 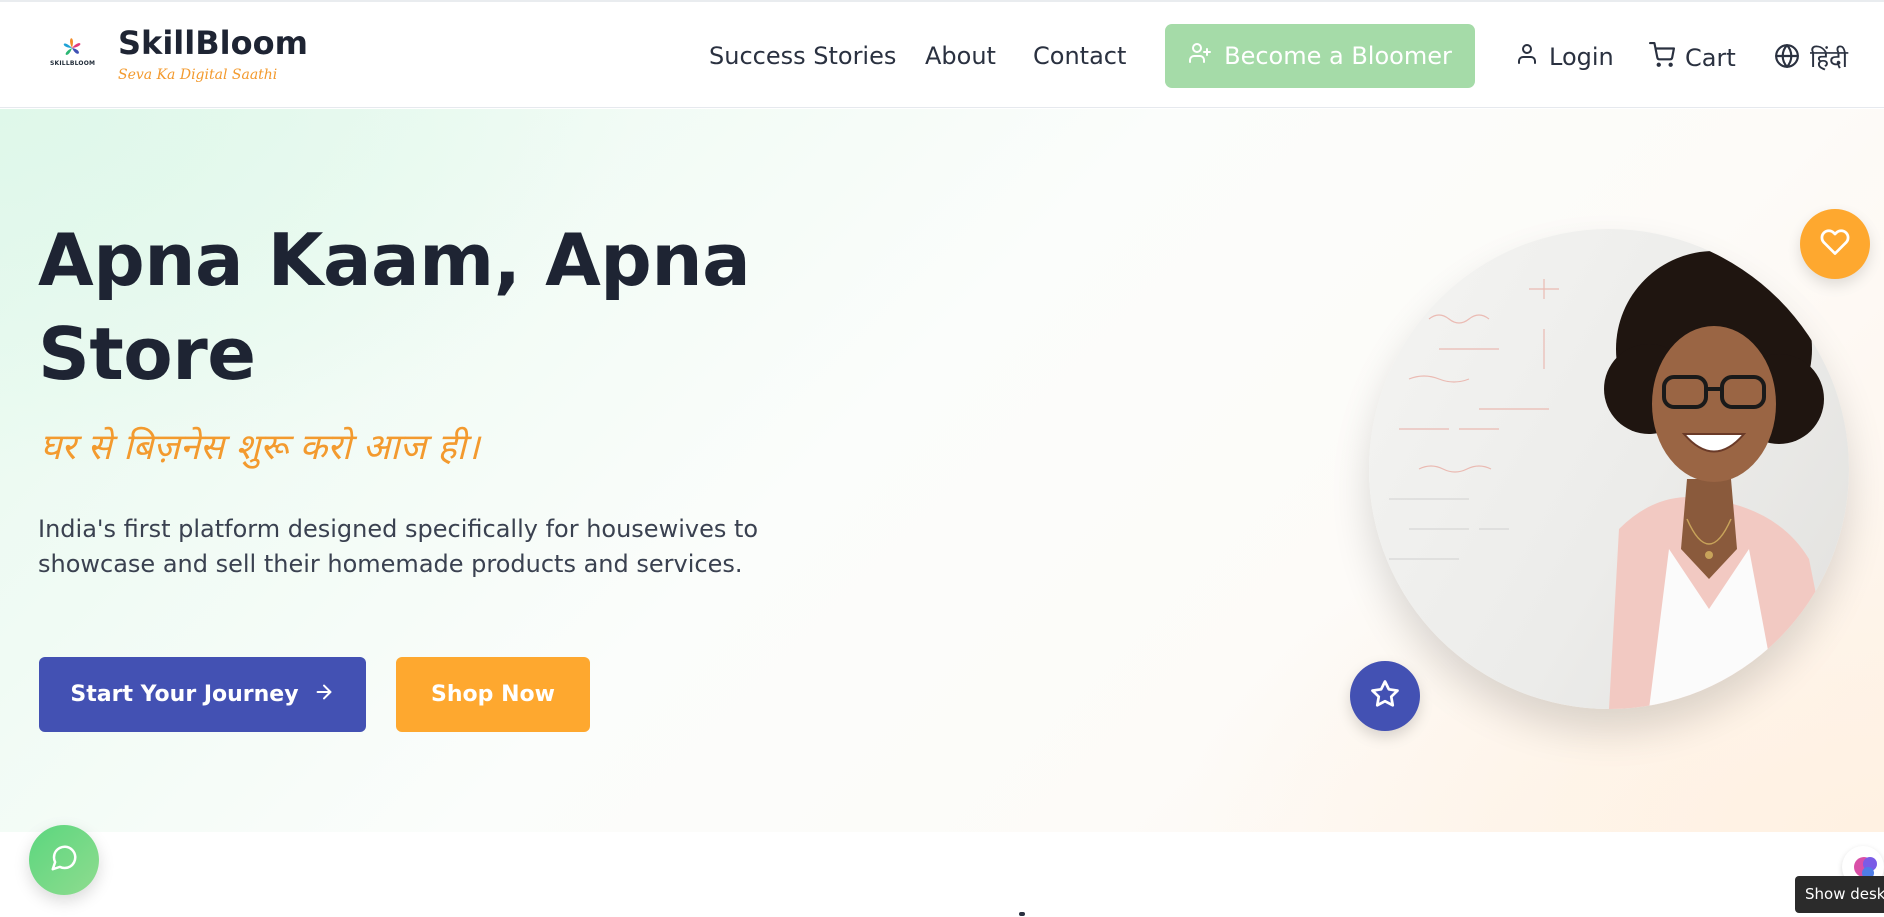 What do you see at coordinates (1839, 894) in the screenshot?
I see `show-desktop-tooltip: Show desktop` at bounding box center [1839, 894].